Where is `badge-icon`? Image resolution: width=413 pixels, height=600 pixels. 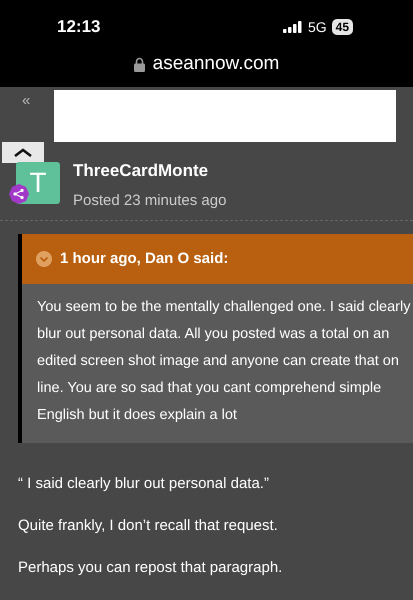
badge-icon is located at coordinates (19, 194).